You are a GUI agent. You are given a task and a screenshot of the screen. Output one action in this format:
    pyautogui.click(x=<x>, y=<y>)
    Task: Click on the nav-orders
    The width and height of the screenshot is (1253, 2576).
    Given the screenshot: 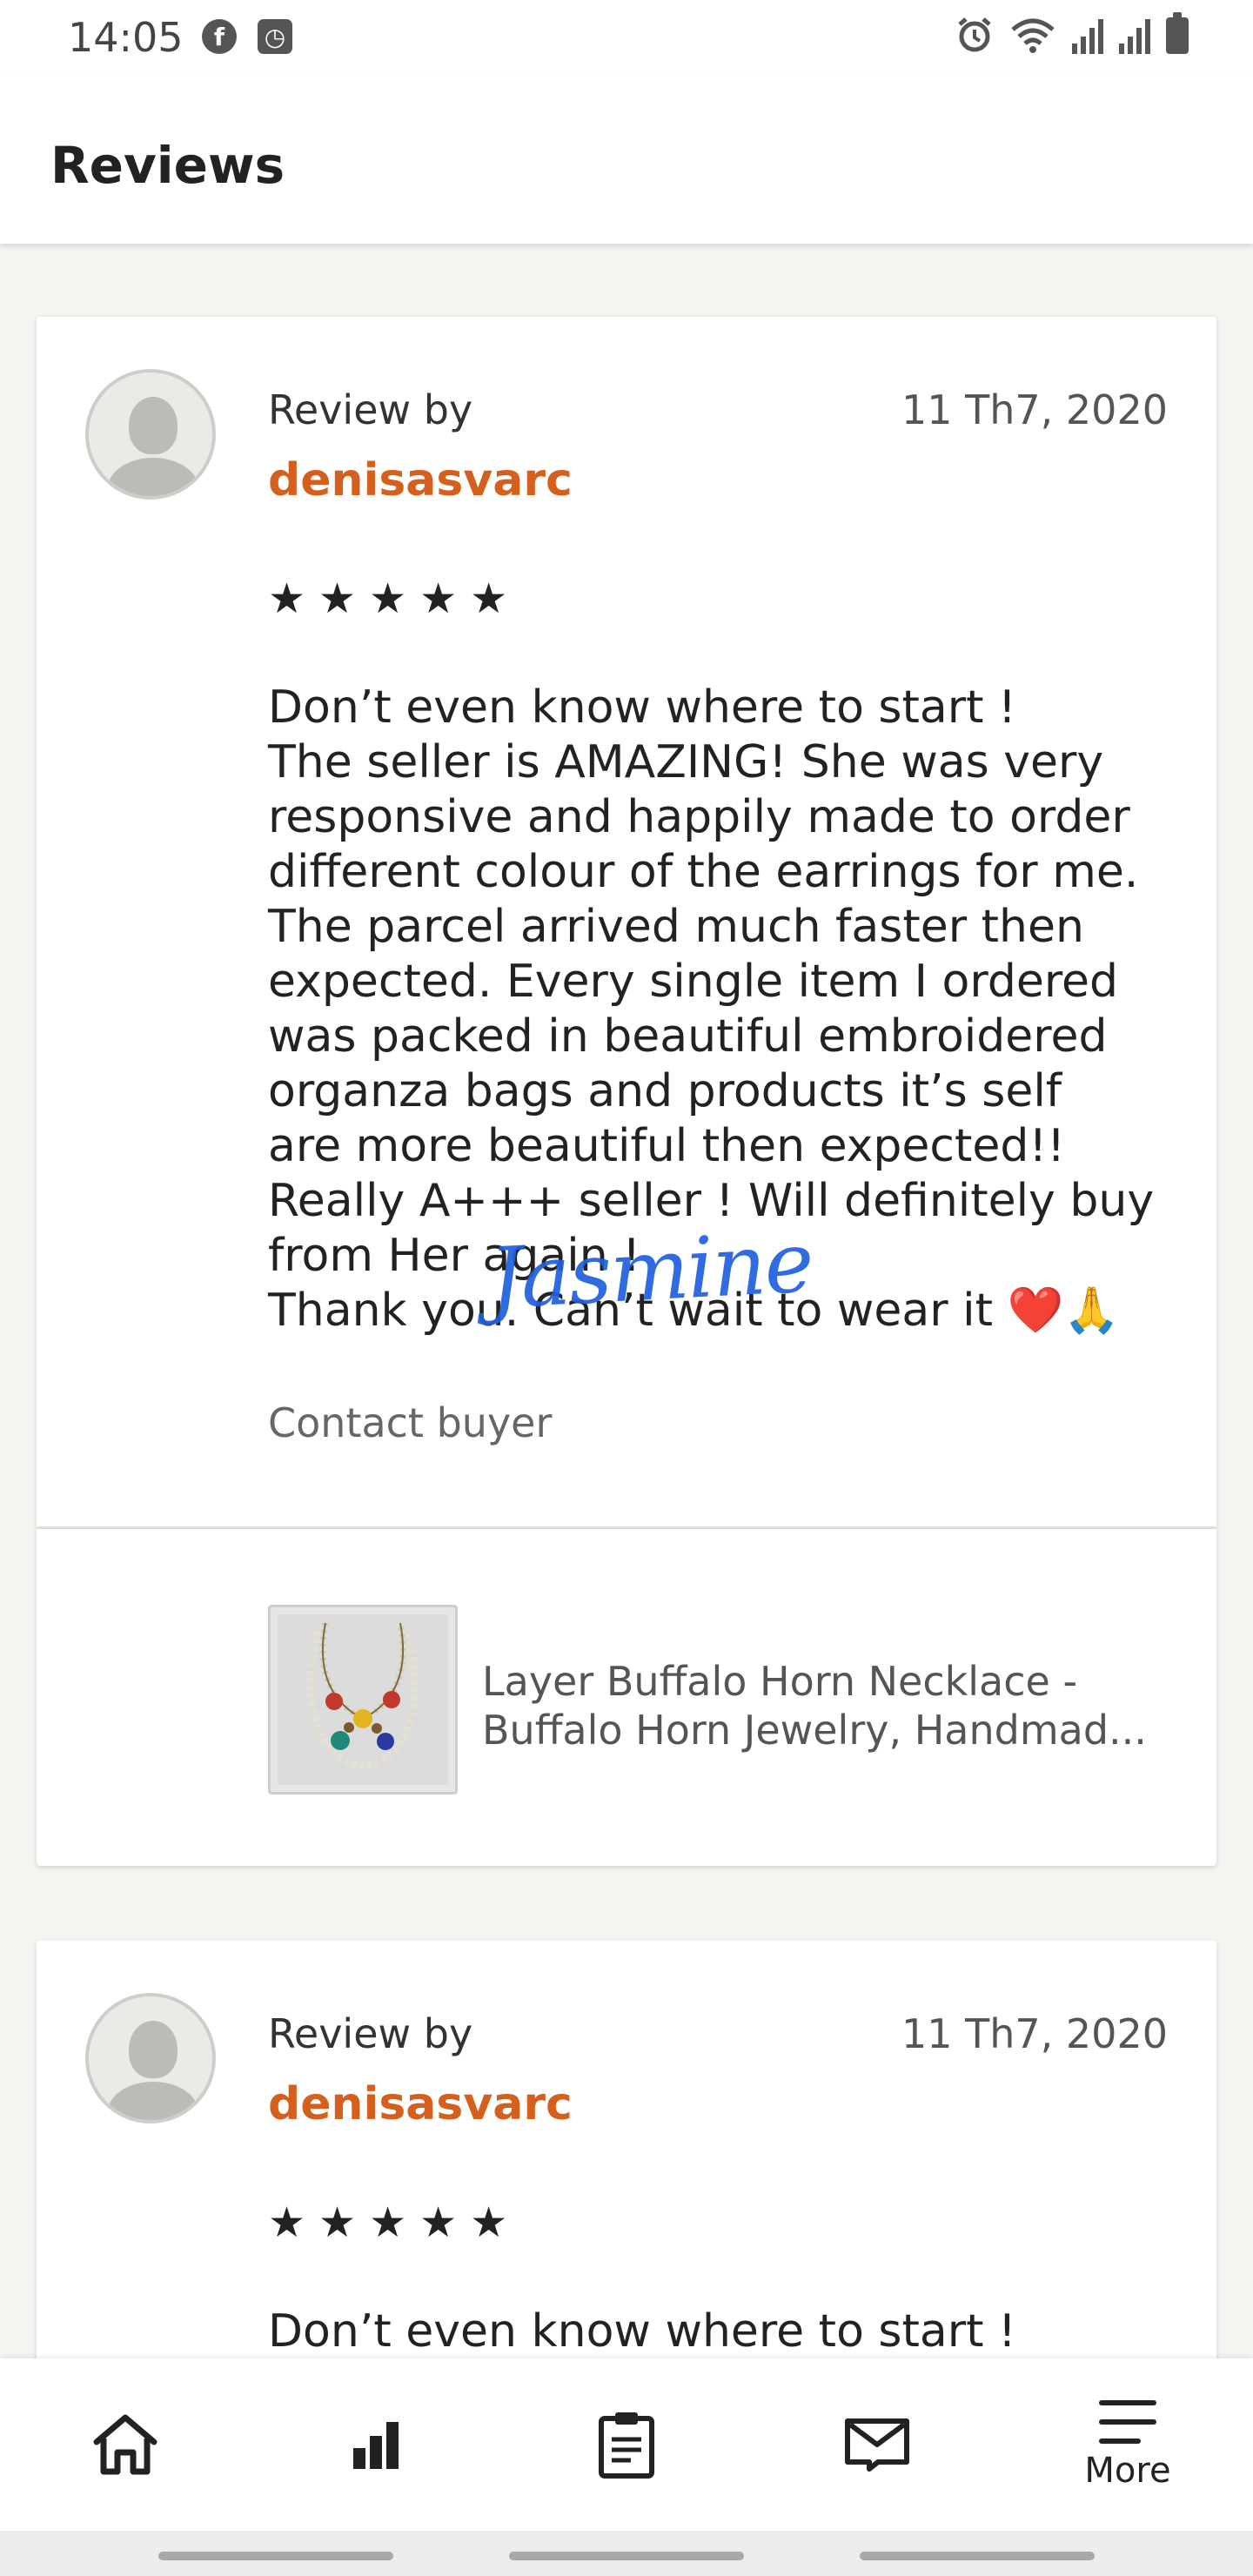 What is the action you would take?
    pyautogui.click(x=626, y=2444)
    